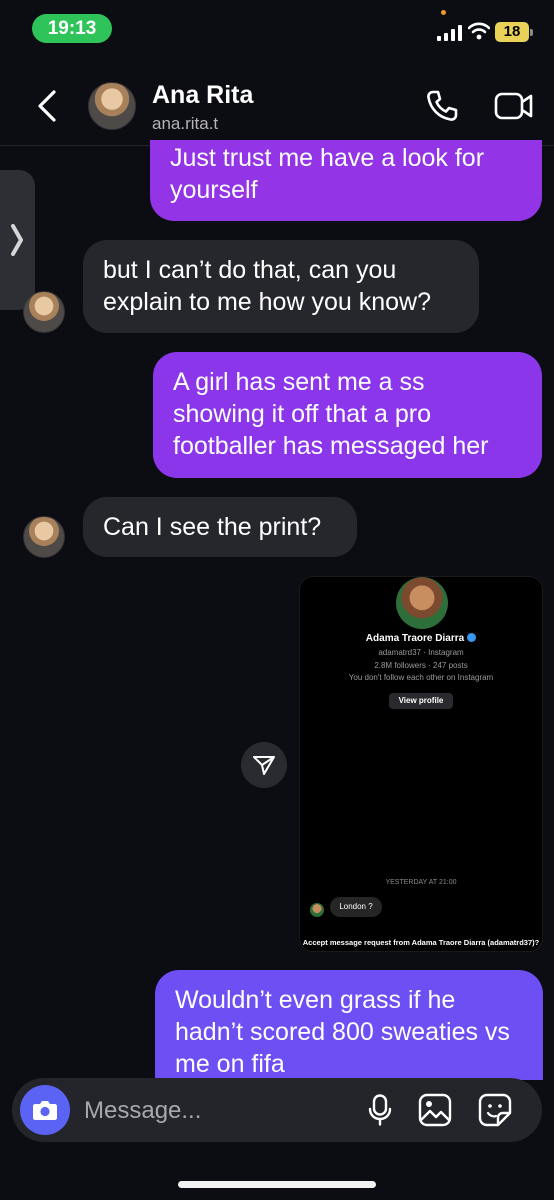 This screenshot has width=554, height=1200. Describe the element at coordinates (112, 106) in the screenshot. I see `contact-avatar` at that location.